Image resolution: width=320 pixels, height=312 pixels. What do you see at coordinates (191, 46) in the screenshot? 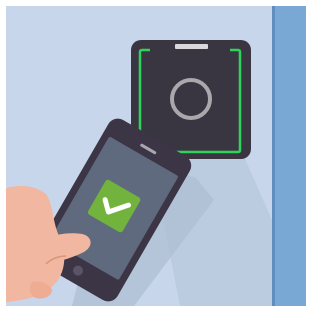
I see `reader-top-light` at bounding box center [191, 46].